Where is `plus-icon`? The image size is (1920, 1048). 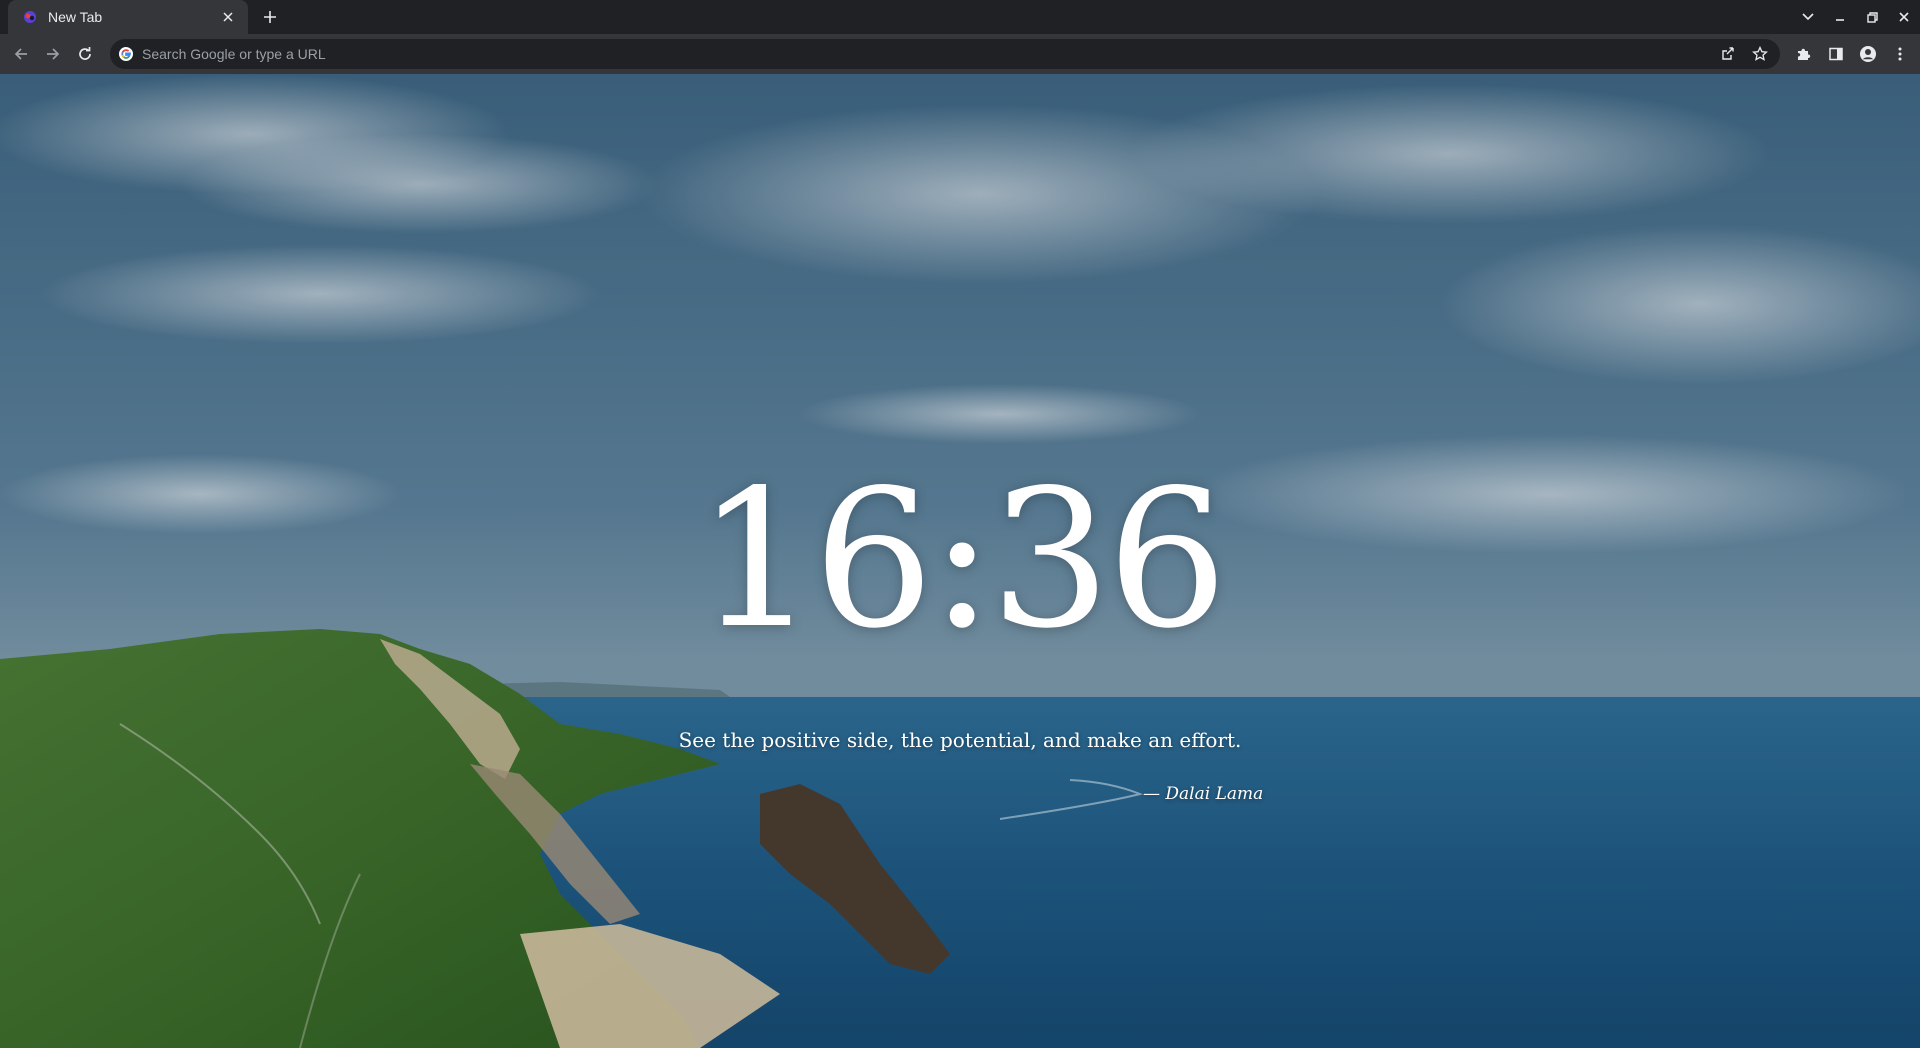
plus-icon is located at coordinates (270, 17).